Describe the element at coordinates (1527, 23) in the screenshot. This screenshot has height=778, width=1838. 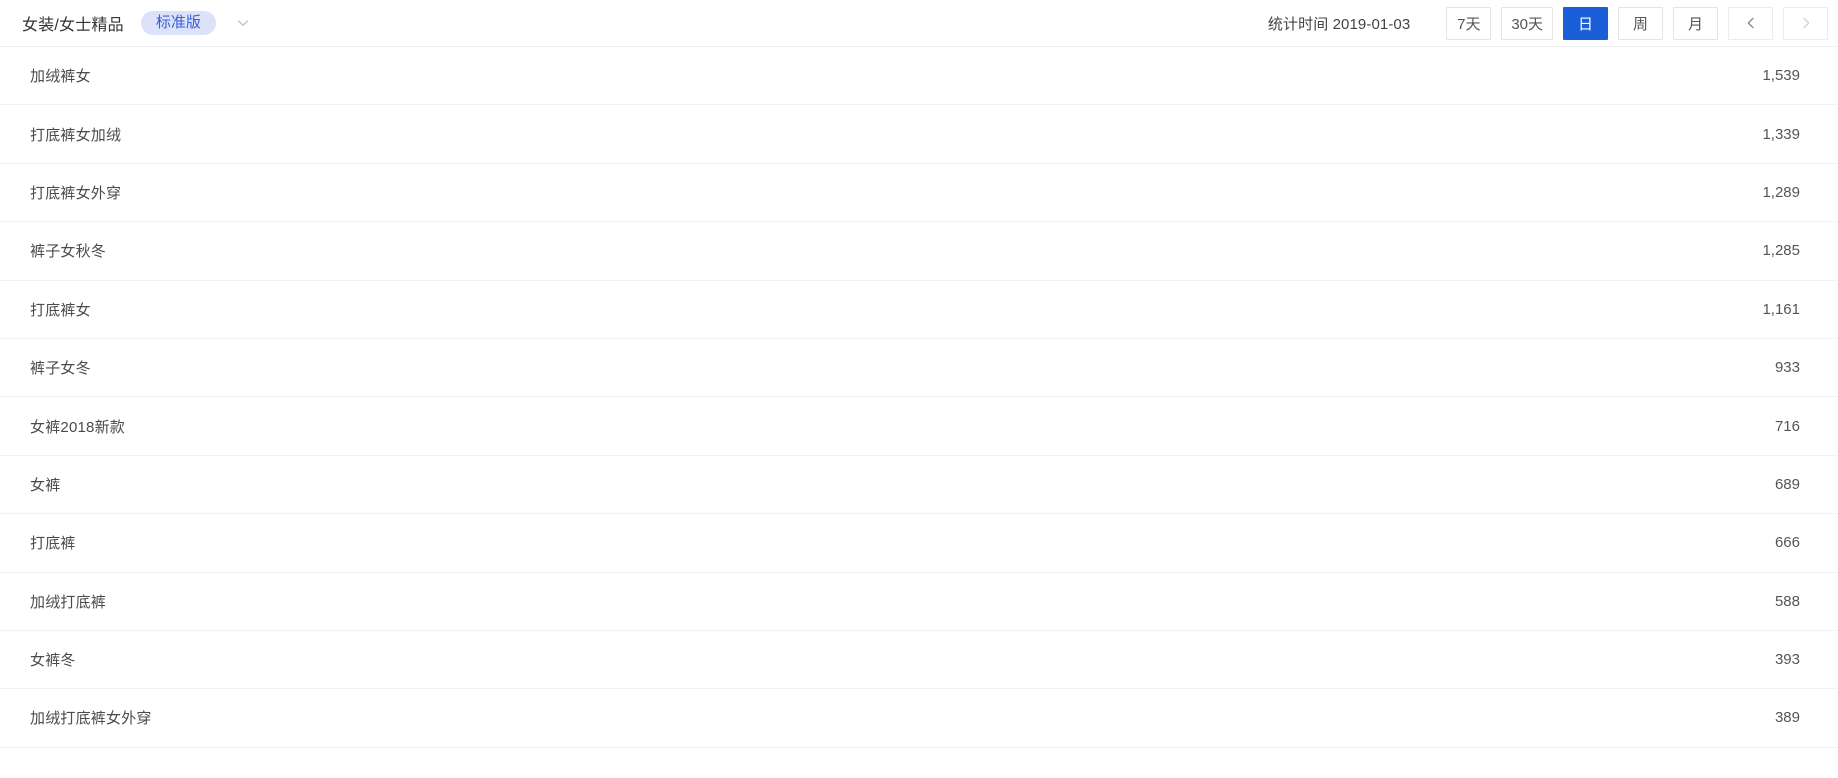
I see `range-button-30d: 30天` at that location.